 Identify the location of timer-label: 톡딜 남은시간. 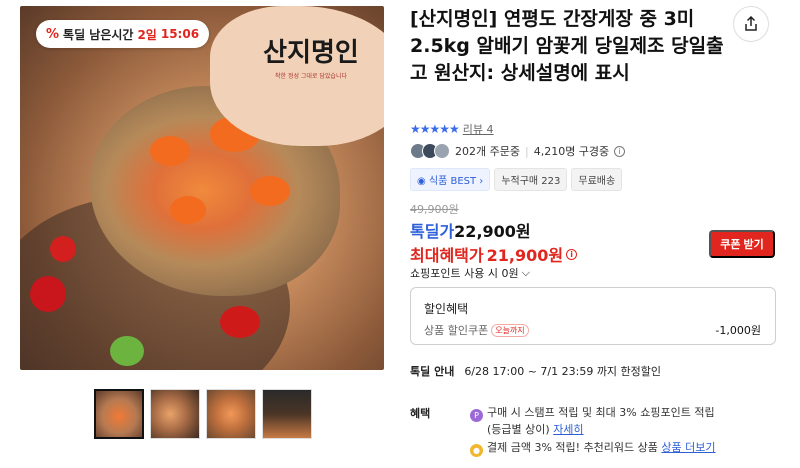
(98, 34).